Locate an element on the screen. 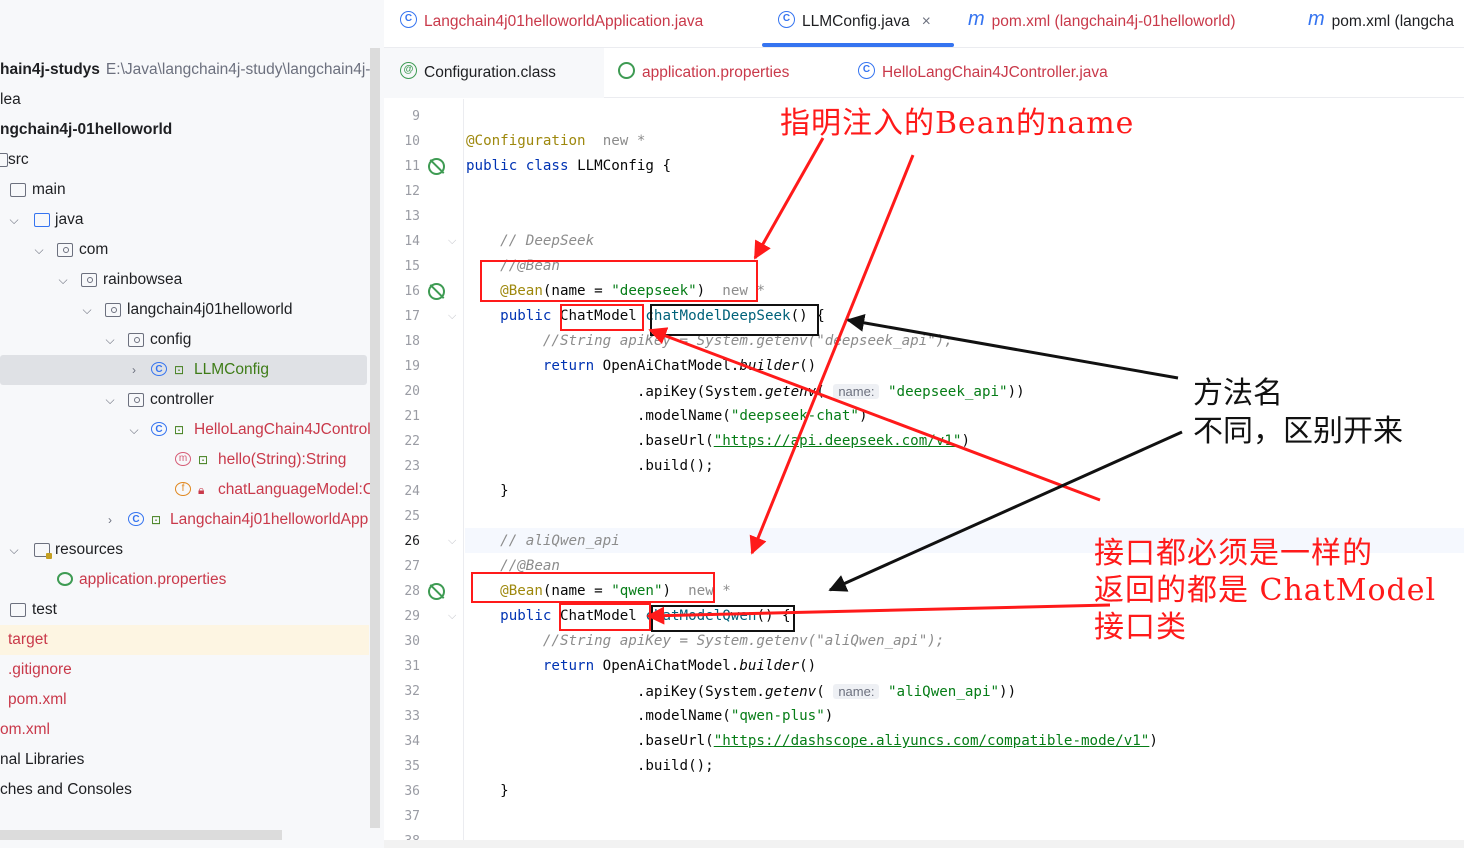 The image size is (1464, 848). source-folder-icon is located at coordinates (42, 220).